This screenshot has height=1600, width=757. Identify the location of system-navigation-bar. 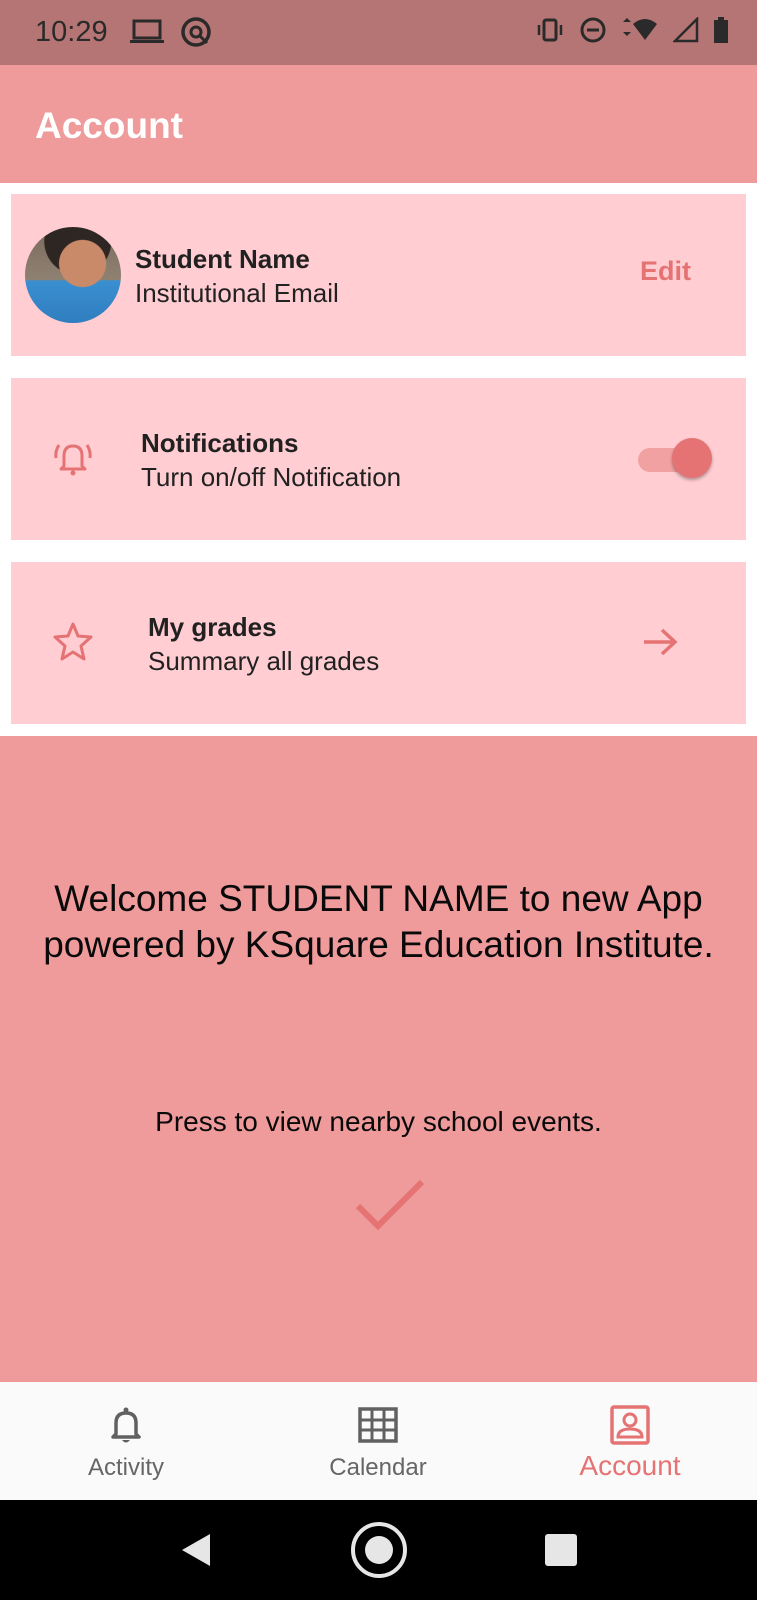
(378, 1550).